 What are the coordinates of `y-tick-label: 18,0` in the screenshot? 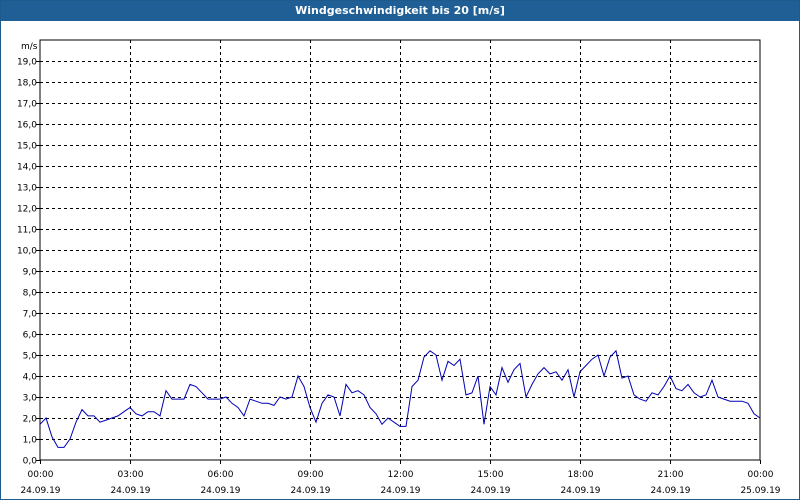 It's located at (27, 84).